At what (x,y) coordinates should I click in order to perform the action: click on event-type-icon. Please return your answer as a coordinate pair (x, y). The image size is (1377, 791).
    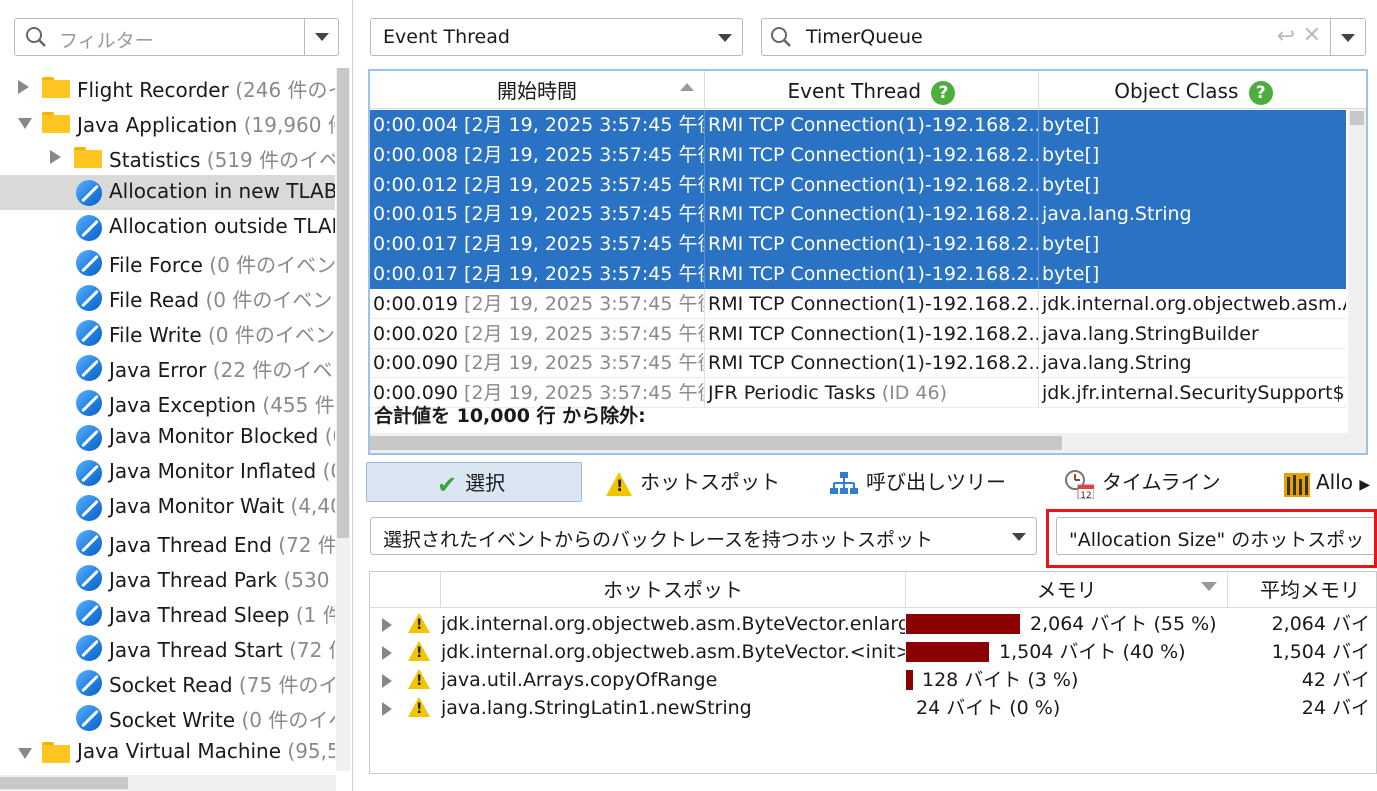
    Looking at the image, I should click on (89, 438).